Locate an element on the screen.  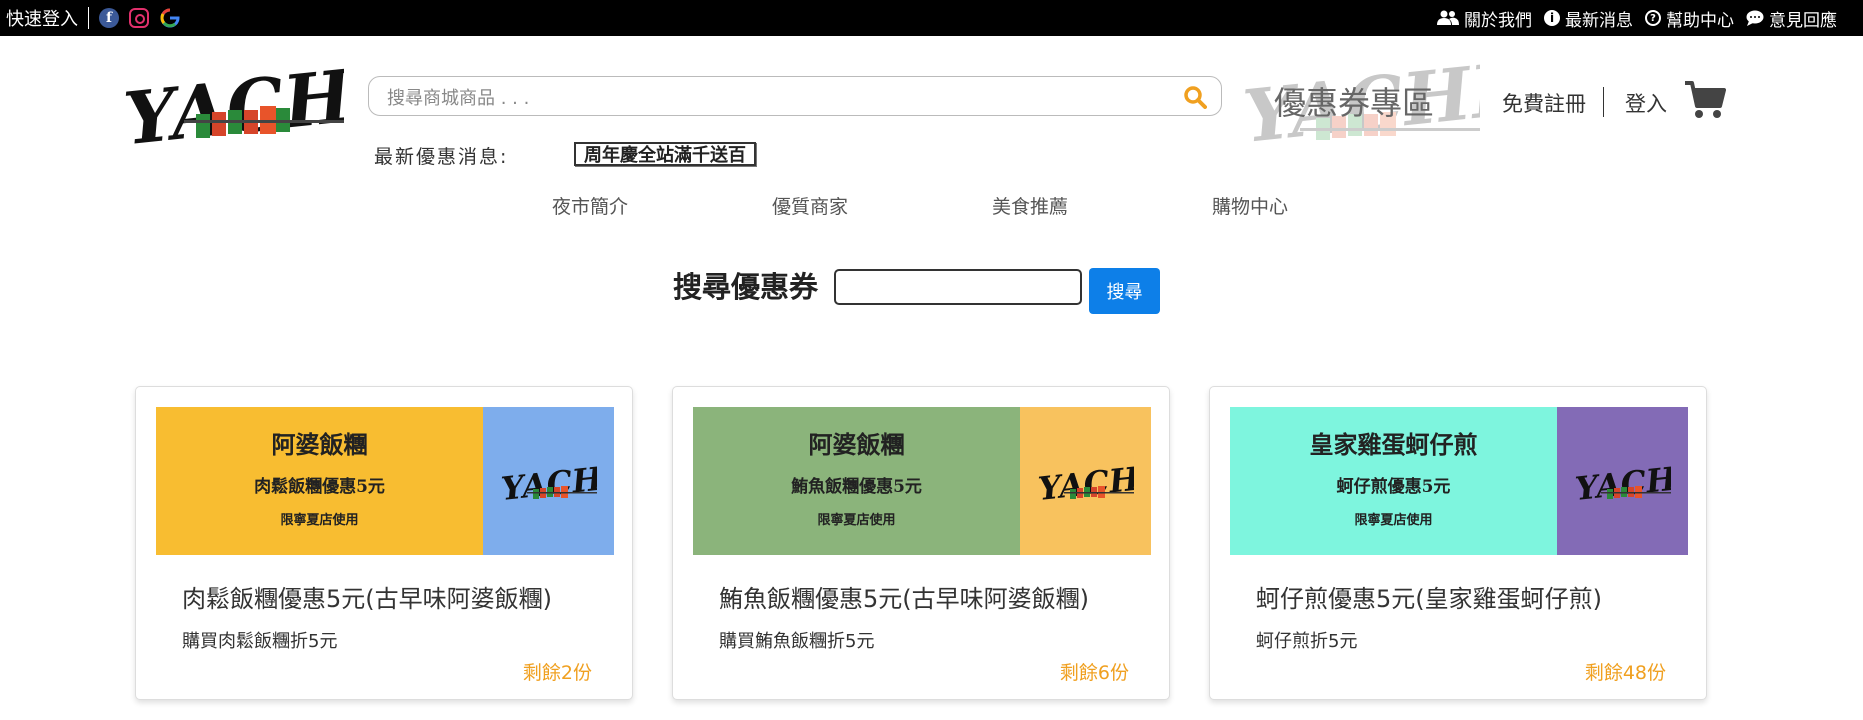
banner-offer: 肉鬆飯糰優惠5元 is located at coordinates (319, 487).